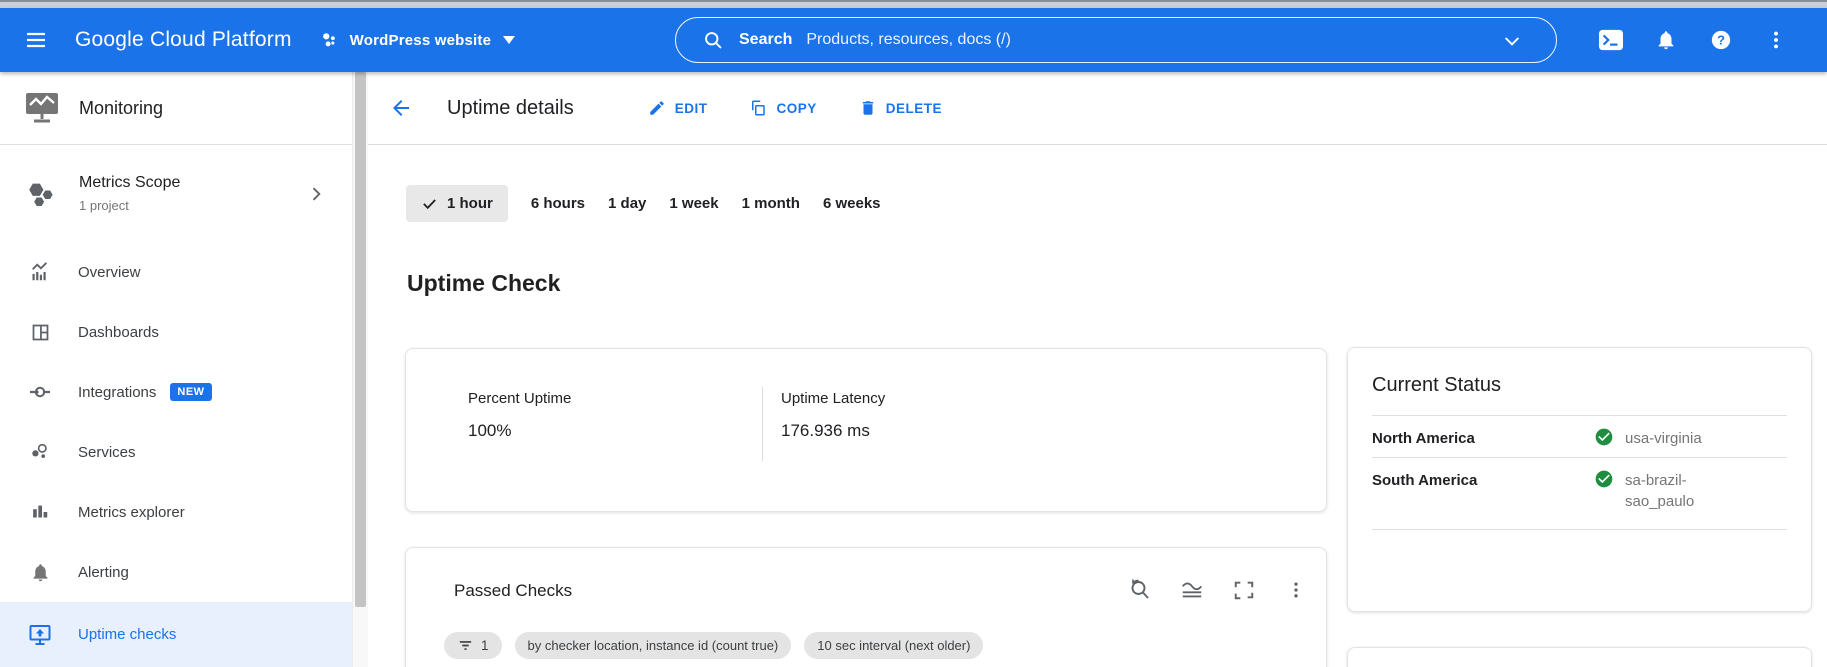  What do you see at coordinates (656, 108) in the screenshot?
I see `edit-pencil-icon` at bounding box center [656, 108].